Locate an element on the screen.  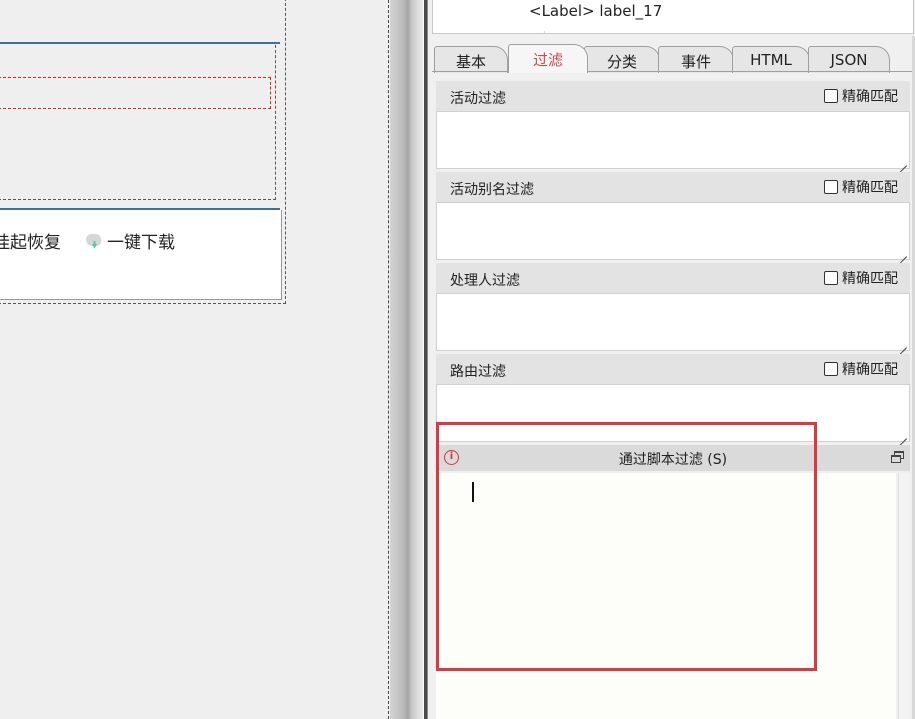
script-editor-scrollbar is located at coordinates (904, 596).